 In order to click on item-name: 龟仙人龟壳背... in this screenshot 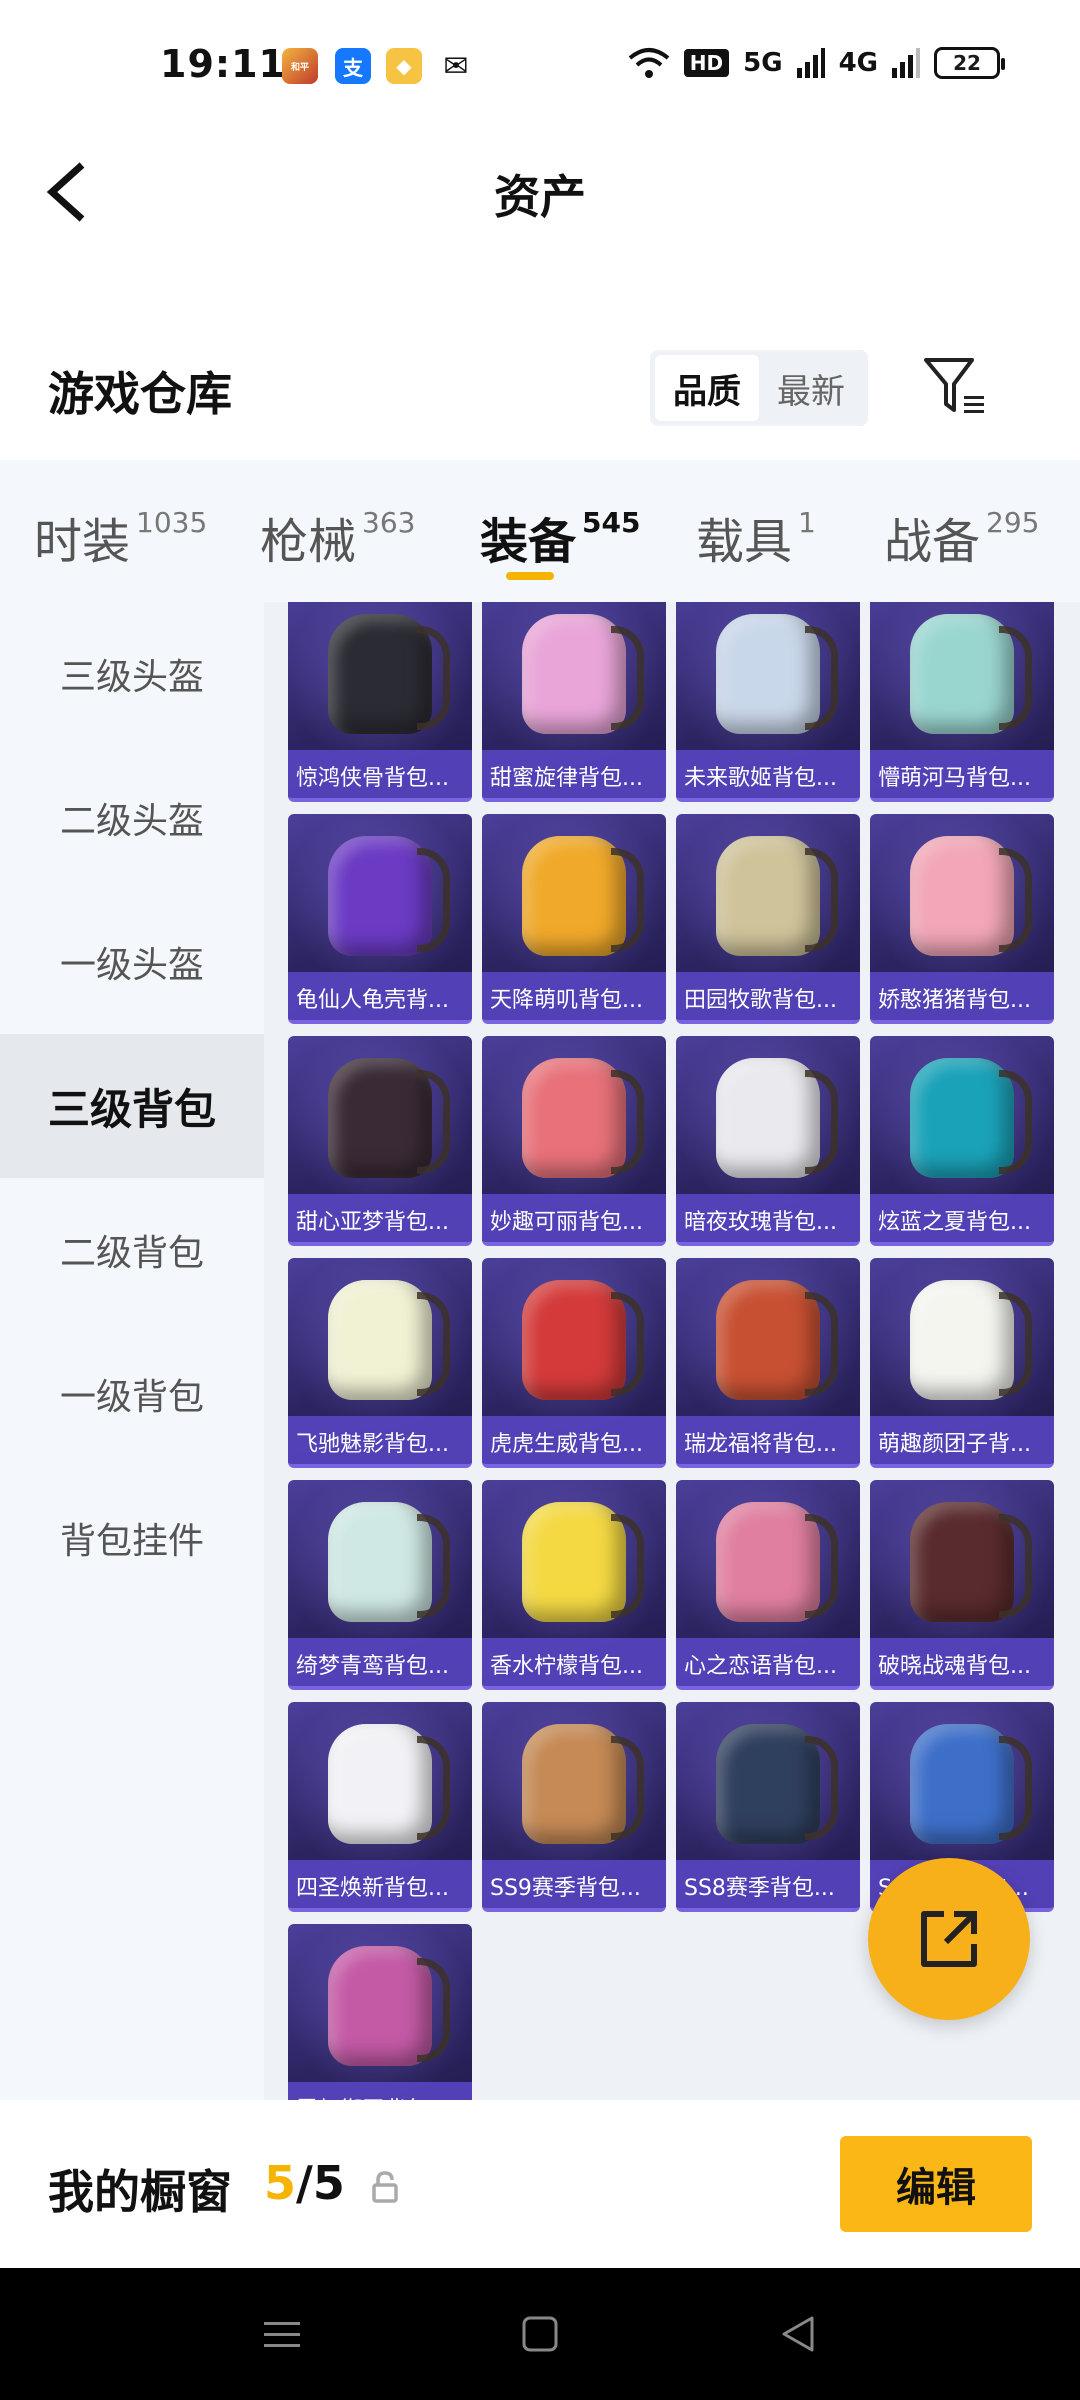, I will do `click(380, 996)`.